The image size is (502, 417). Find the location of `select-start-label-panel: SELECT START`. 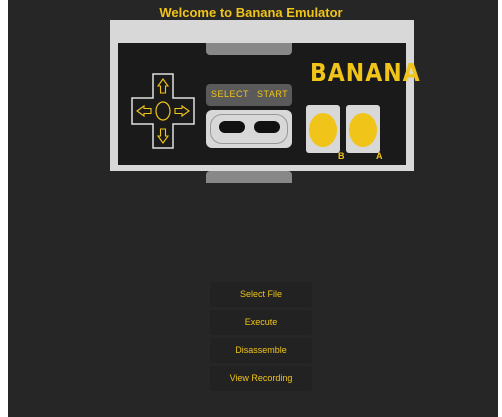

select-start-label-panel: SELECT START is located at coordinates (249, 95).